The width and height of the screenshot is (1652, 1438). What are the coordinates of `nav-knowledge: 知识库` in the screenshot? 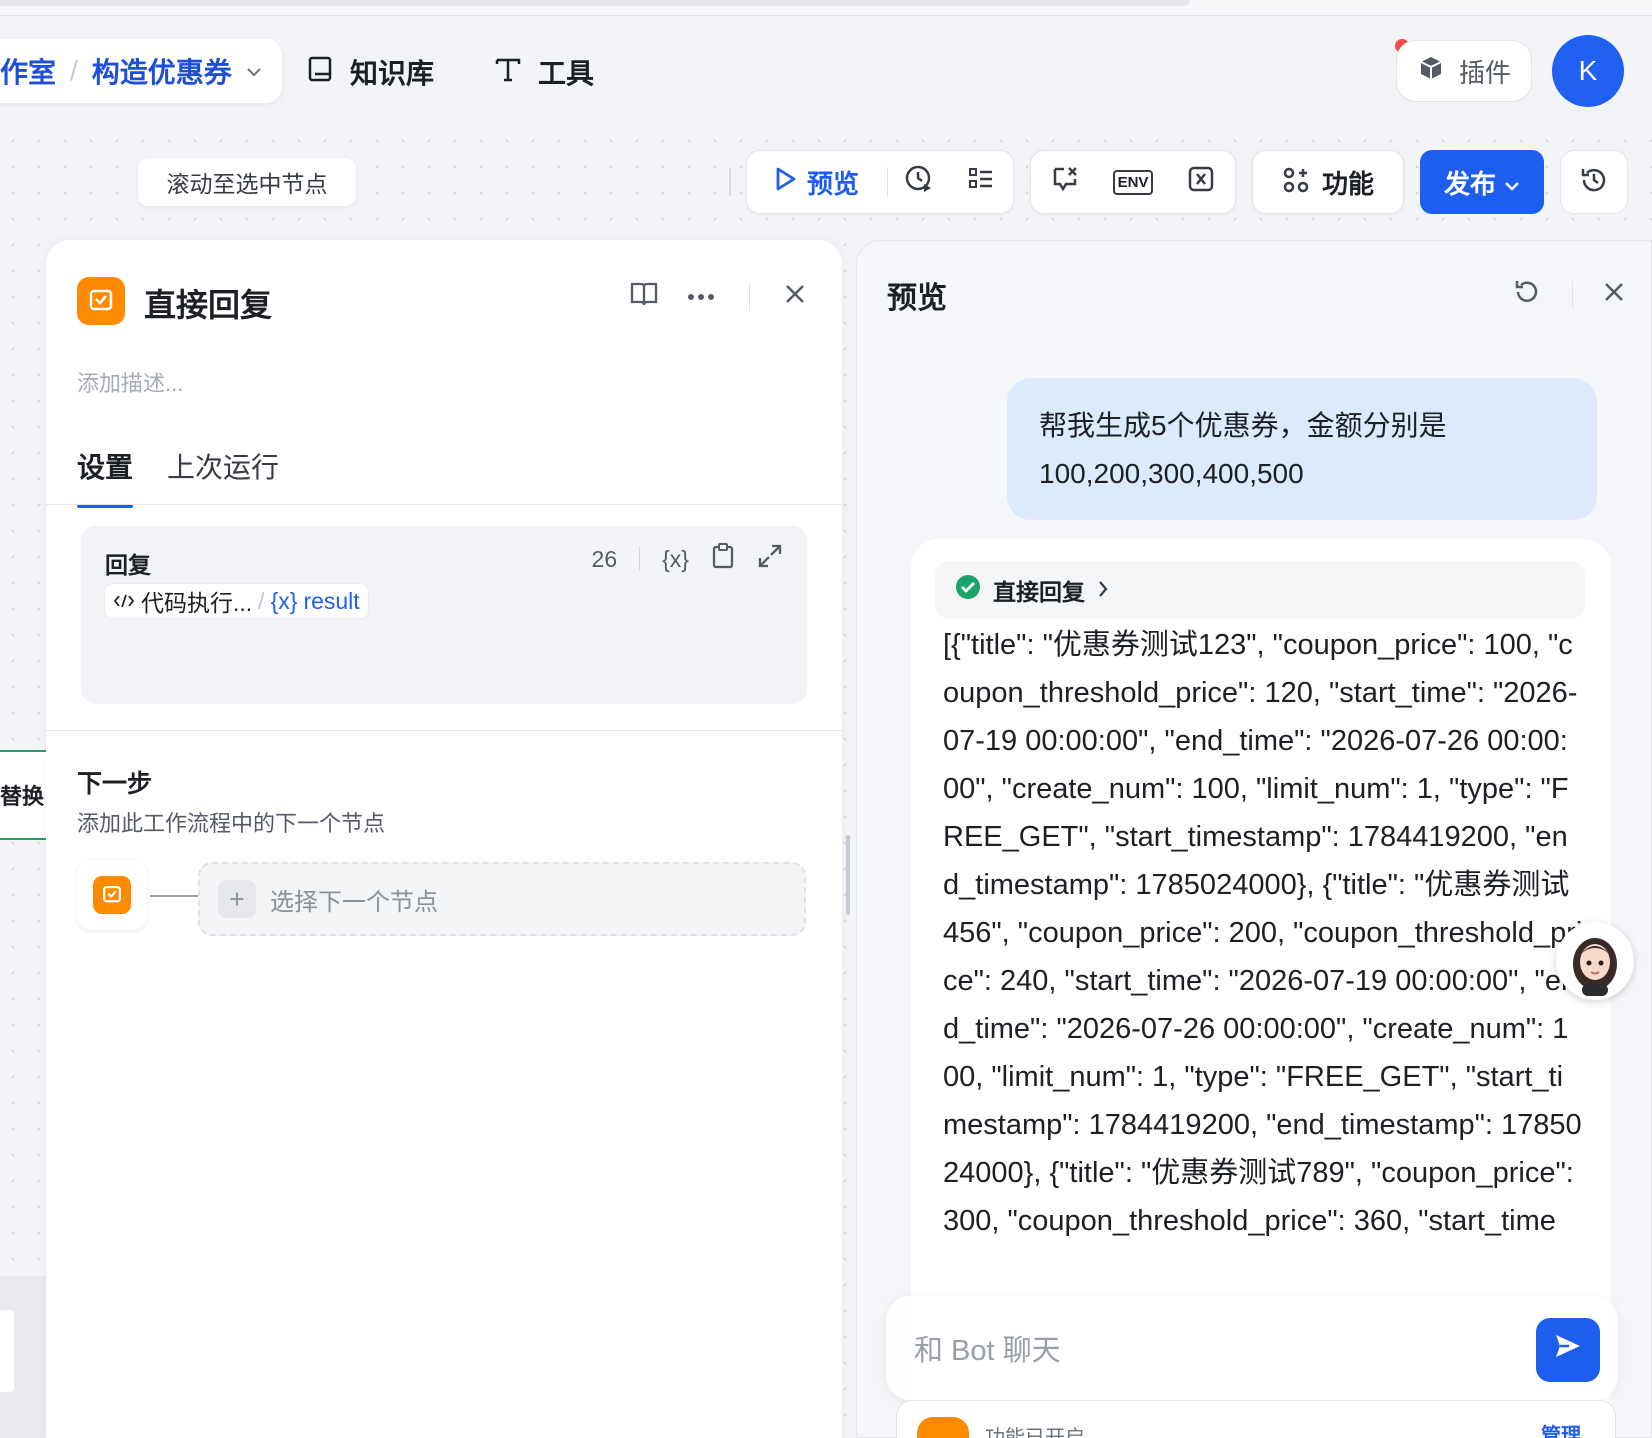 It's located at (370, 72).